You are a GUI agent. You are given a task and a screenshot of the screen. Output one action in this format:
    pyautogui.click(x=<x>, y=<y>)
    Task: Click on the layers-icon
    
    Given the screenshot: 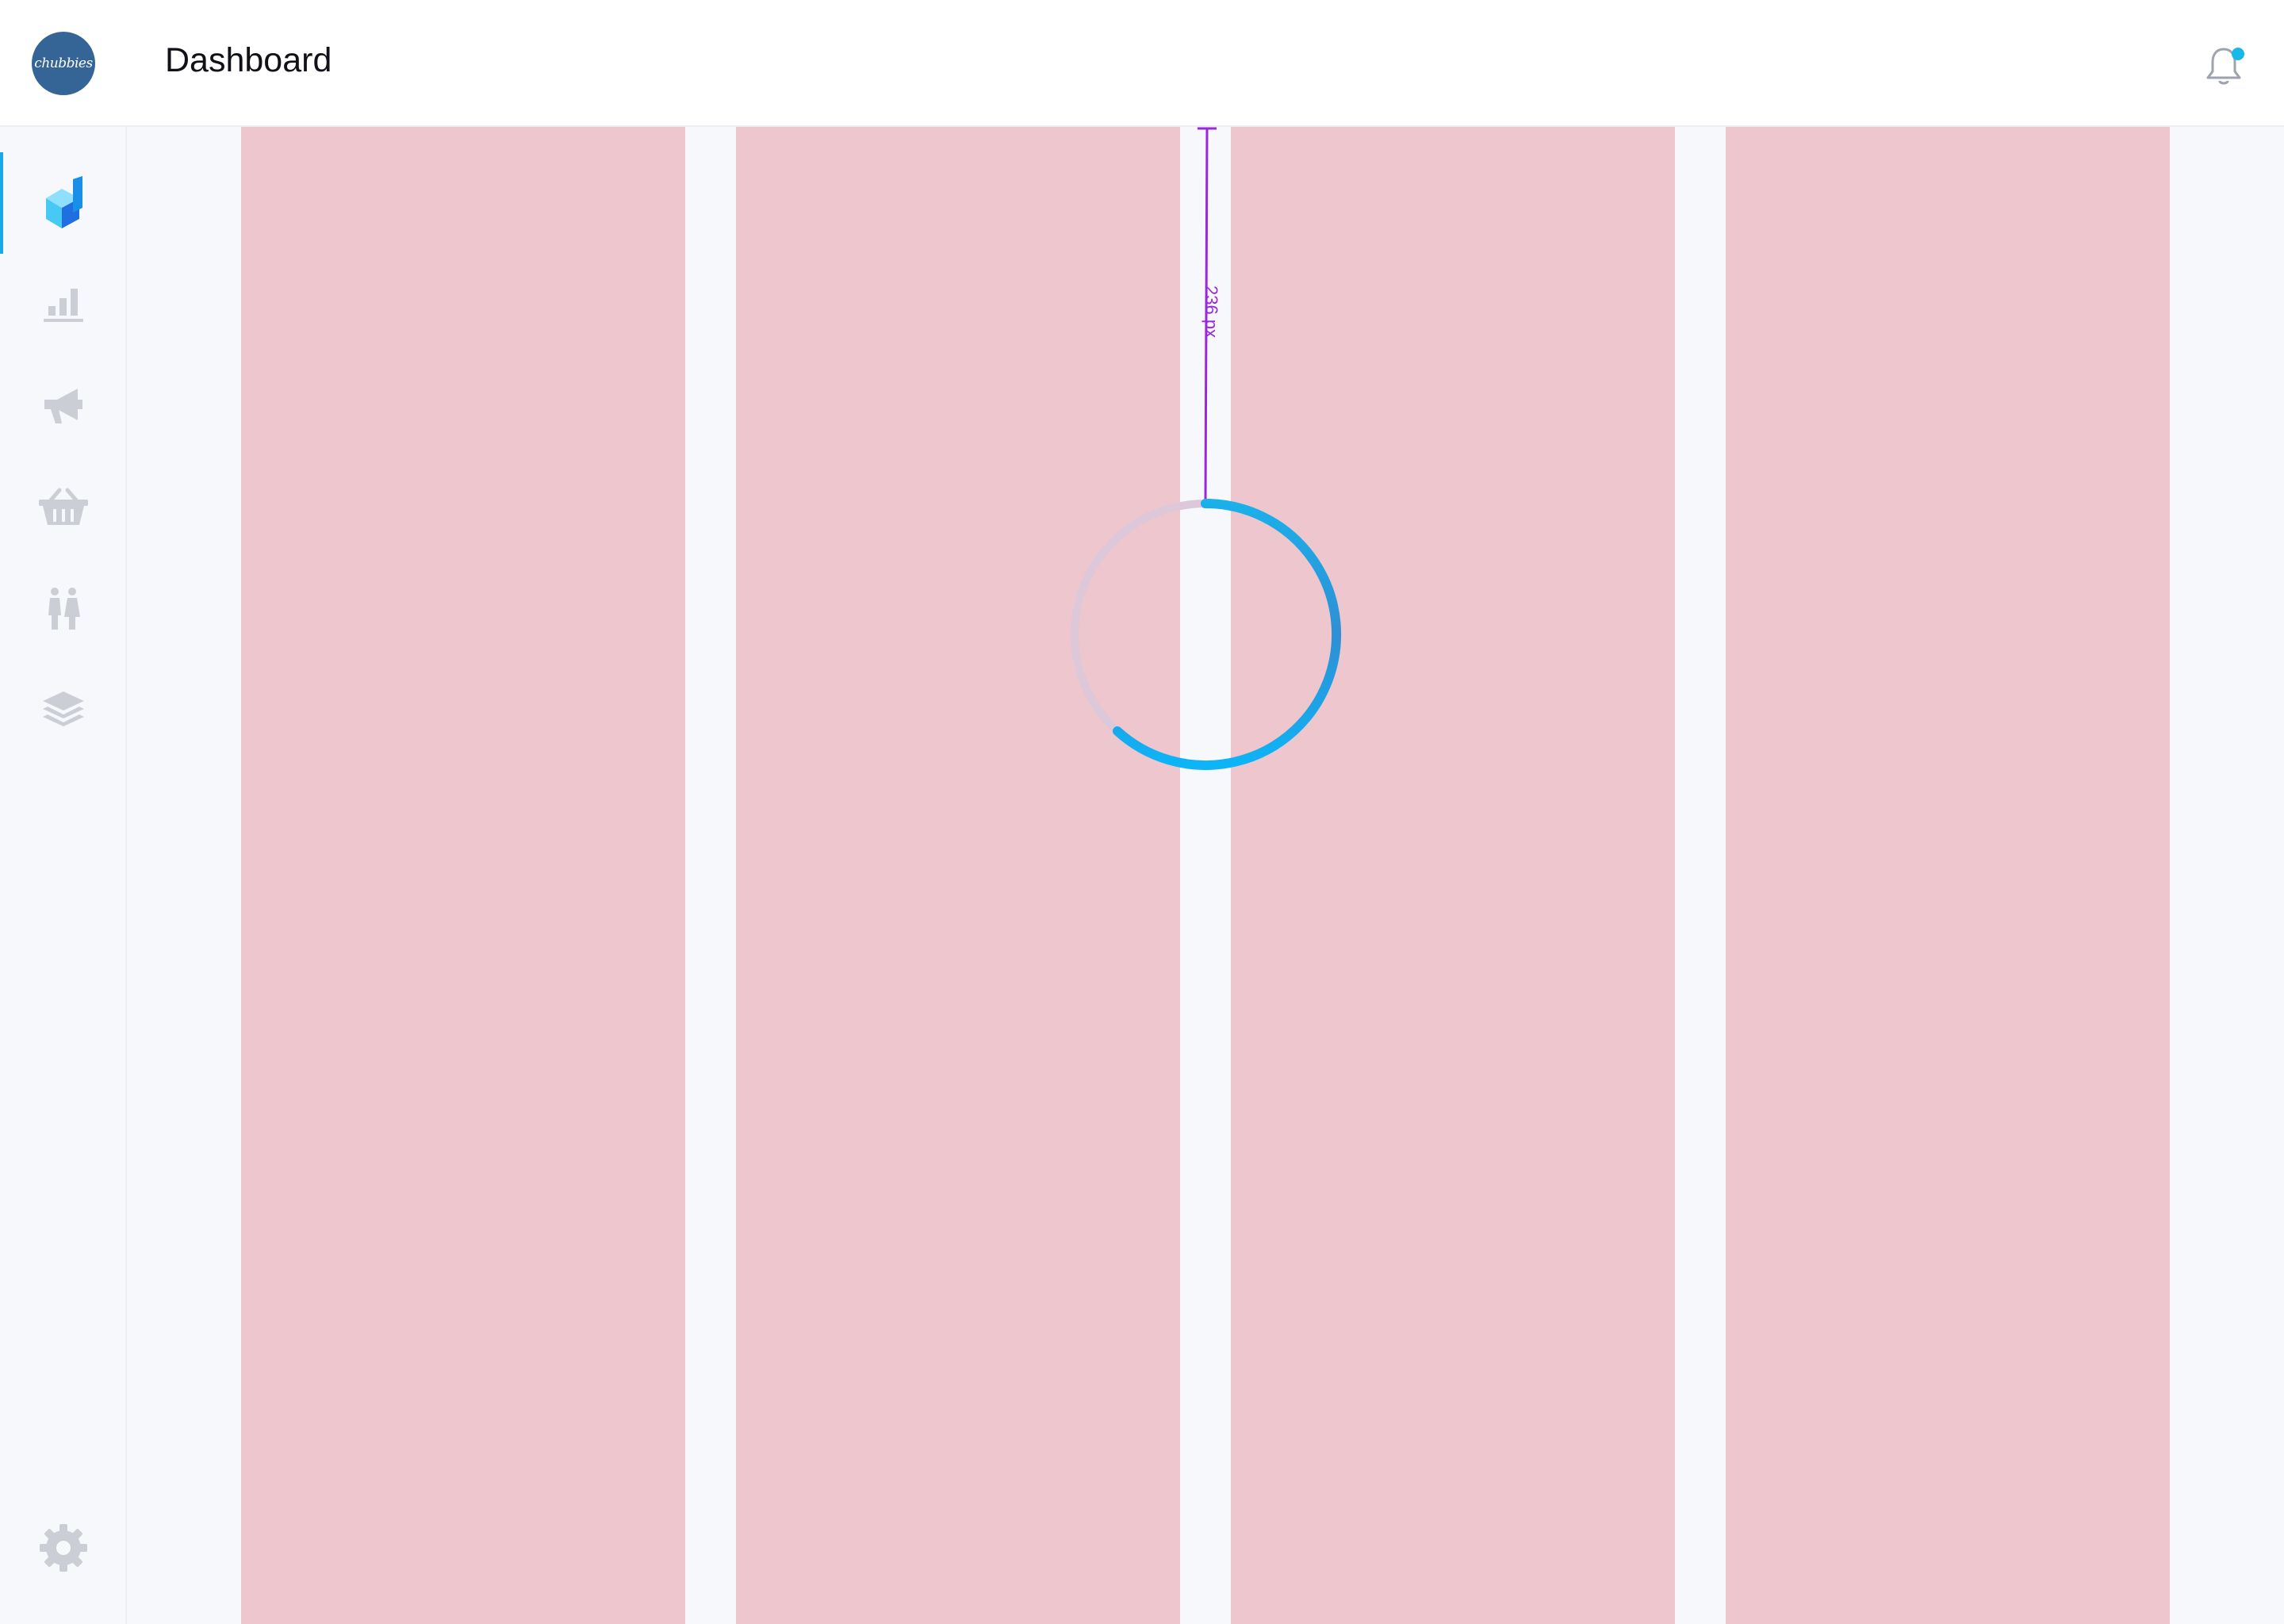 What is the action you would take?
    pyautogui.click(x=63, y=708)
    